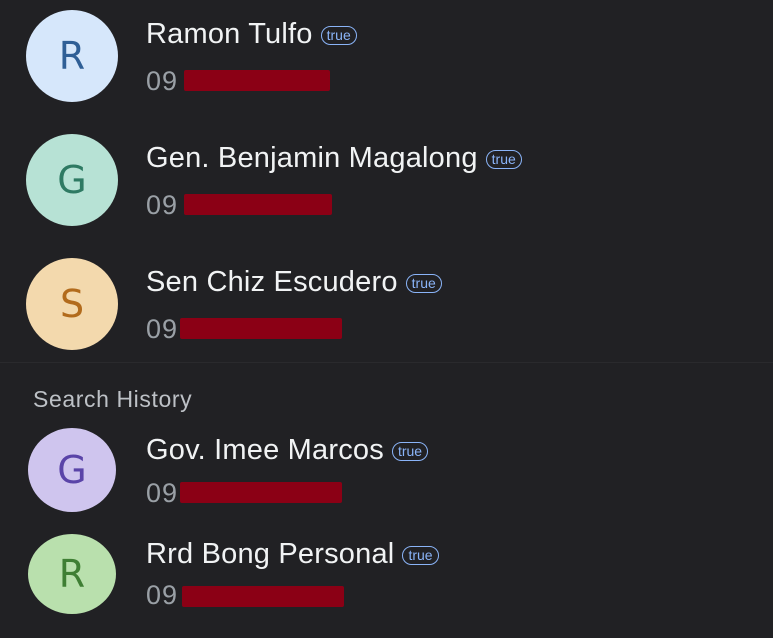  Describe the element at coordinates (265, 450) in the screenshot. I see `contact-name: Gov. Imee Marcos` at that location.